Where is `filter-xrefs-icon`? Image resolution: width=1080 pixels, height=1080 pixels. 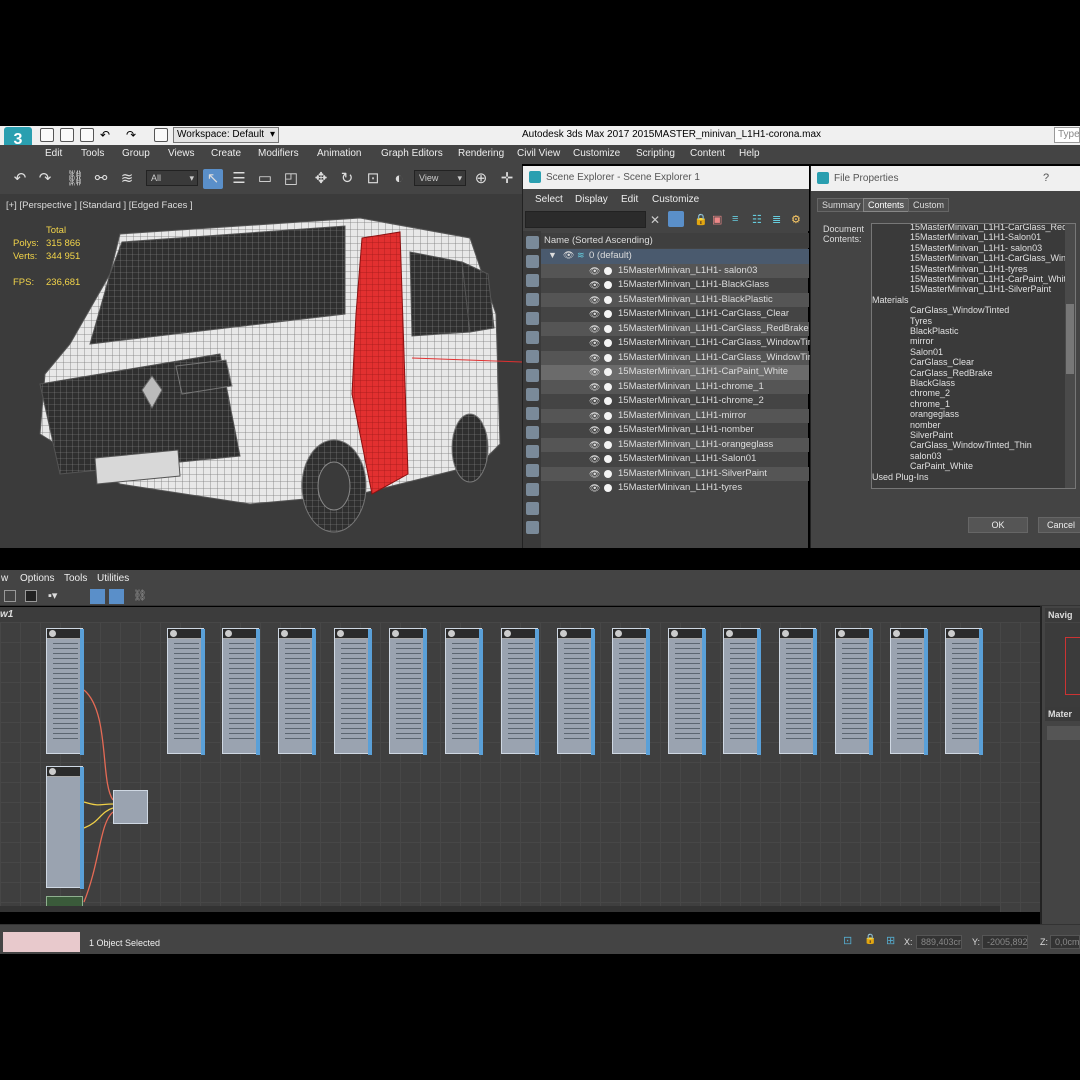 filter-xrefs-icon is located at coordinates (532, 375).